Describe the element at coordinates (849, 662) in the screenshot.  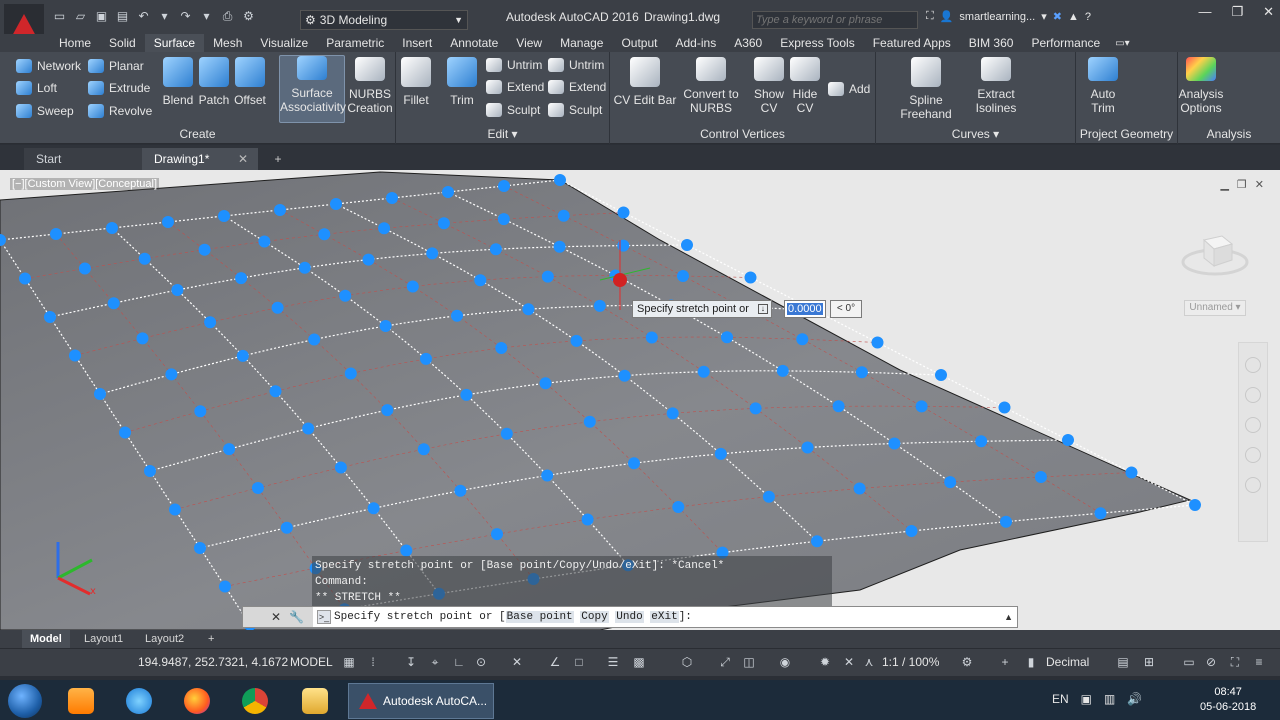
I see `auto-scale-icon: ✕` at that location.